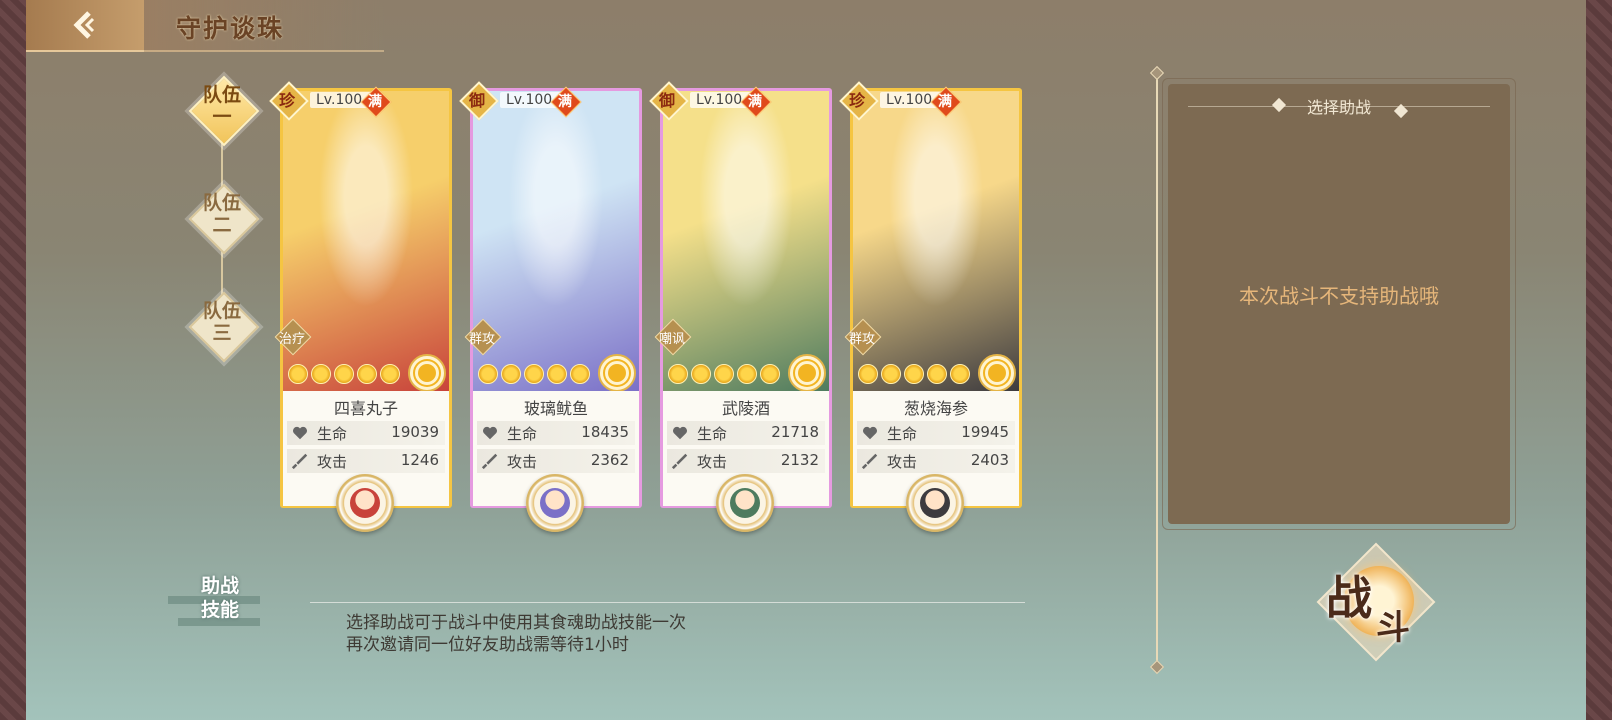 The width and height of the screenshot is (1612, 720). What do you see at coordinates (292, 337) in the screenshot?
I see `role-badge: 治疗` at bounding box center [292, 337].